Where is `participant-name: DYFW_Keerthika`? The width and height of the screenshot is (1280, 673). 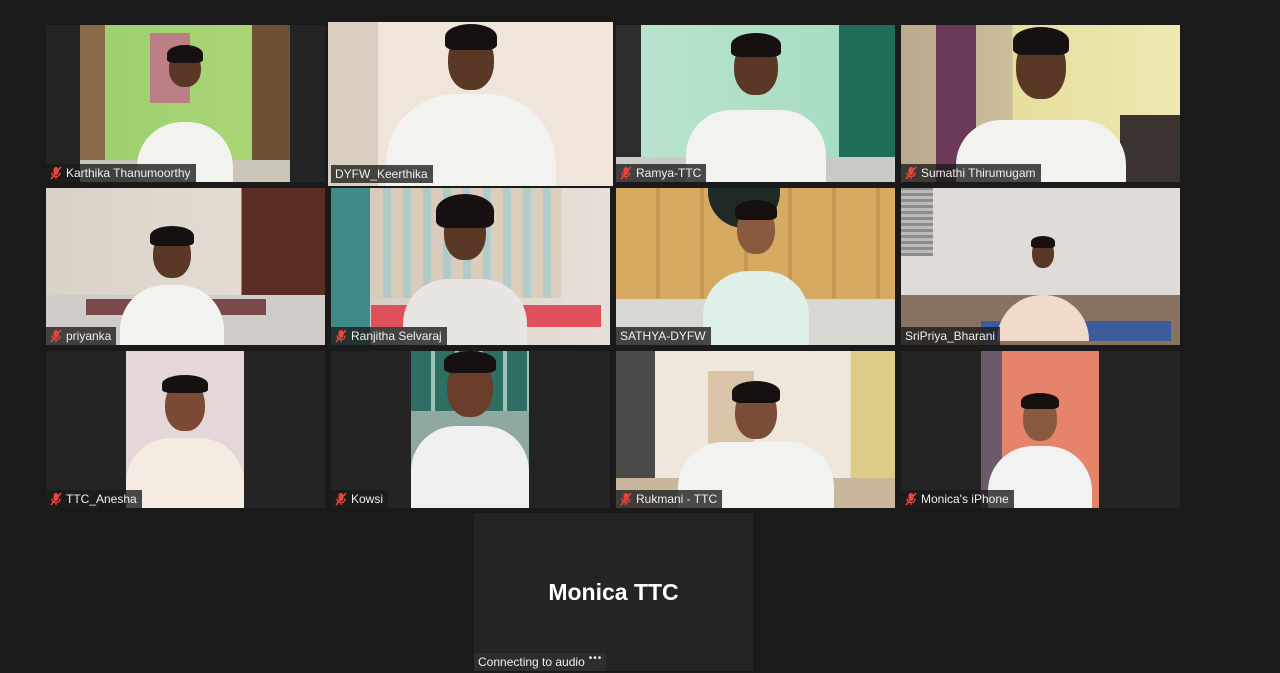 participant-name: DYFW_Keerthika is located at coordinates (381, 174).